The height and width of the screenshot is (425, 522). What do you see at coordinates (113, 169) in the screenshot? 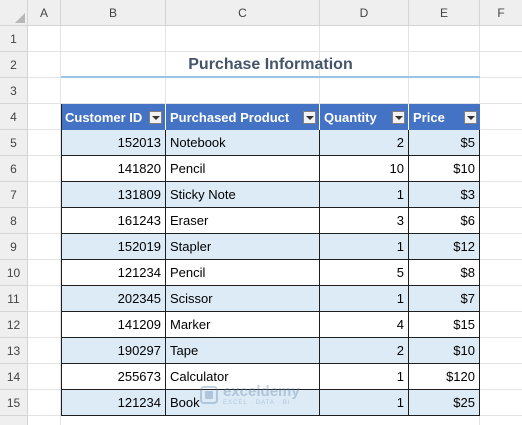
I see `customer-id-cell: 141820` at bounding box center [113, 169].